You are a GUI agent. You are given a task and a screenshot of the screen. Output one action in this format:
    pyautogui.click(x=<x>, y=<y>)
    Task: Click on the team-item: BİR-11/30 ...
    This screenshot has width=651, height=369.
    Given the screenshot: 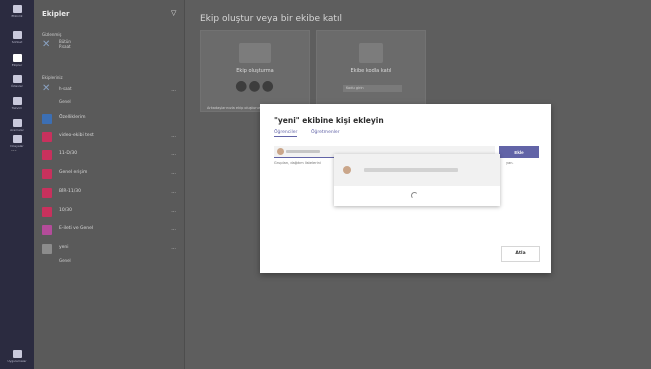 What is the action you would take?
    pyautogui.click(x=109, y=193)
    